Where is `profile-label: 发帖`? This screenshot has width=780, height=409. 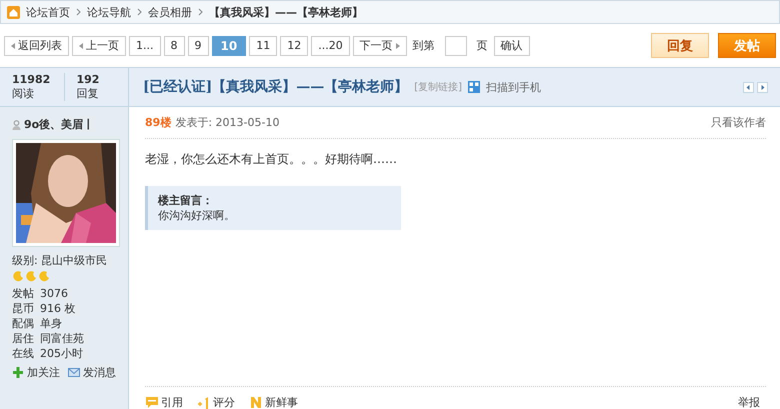
profile-label: 发帖 is located at coordinates (23, 293).